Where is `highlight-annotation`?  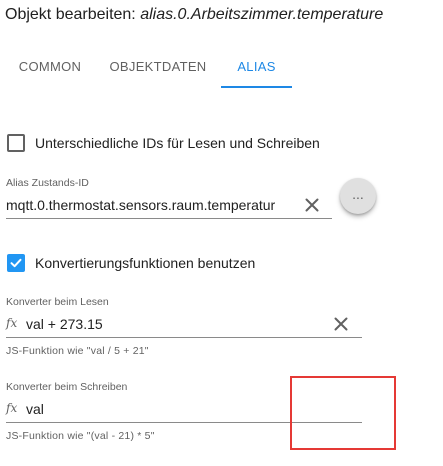 highlight-annotation is located at coordinates (343, 413).